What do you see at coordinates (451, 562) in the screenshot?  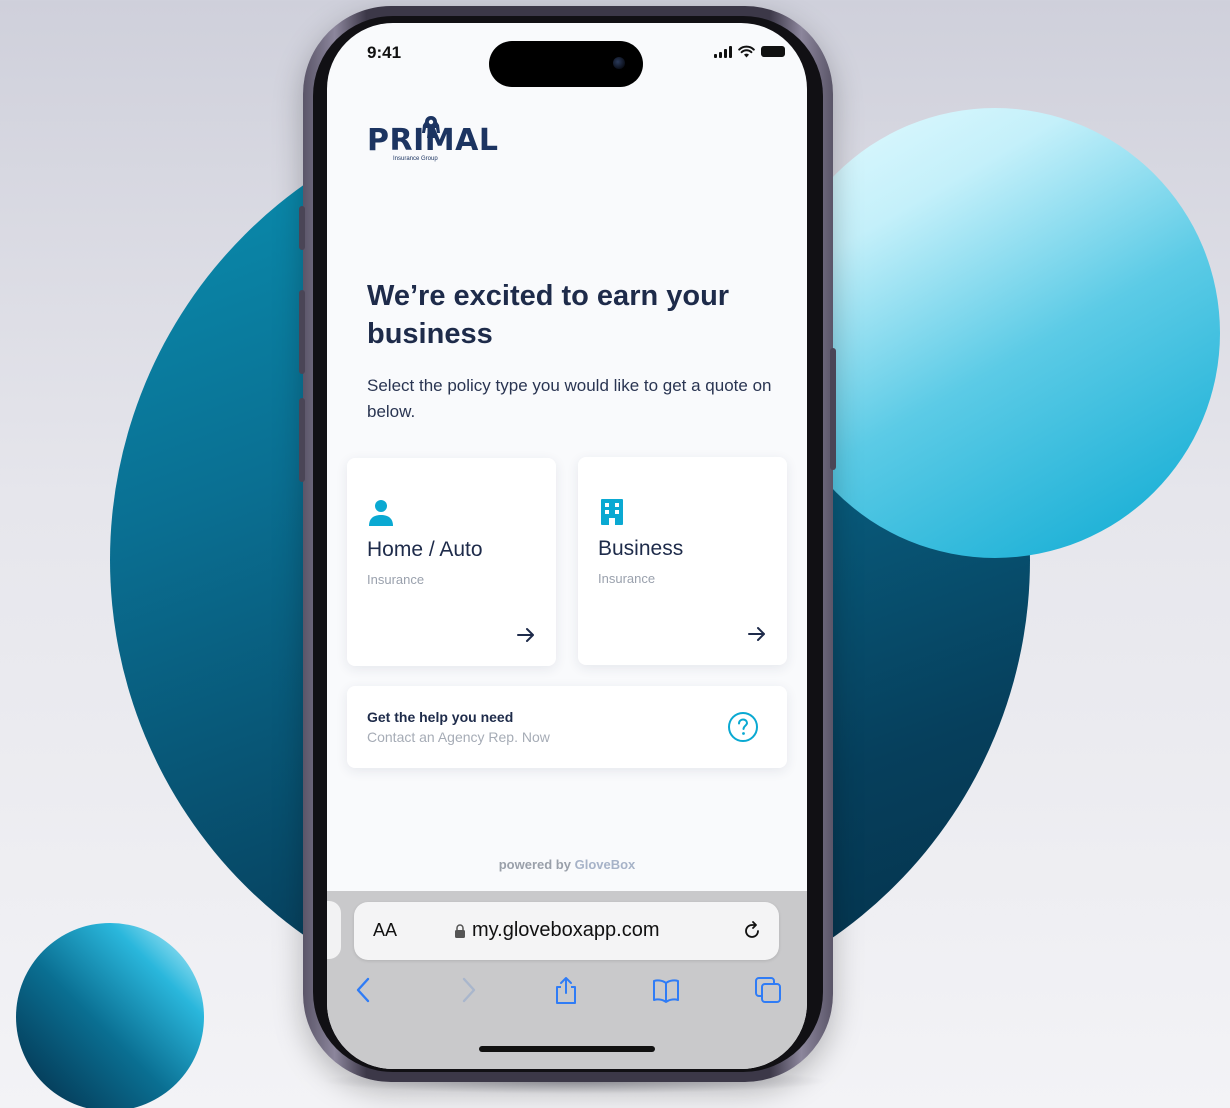 I see `home-auto-card: Home / Auto Insurance` at bounding box center [451, 562].